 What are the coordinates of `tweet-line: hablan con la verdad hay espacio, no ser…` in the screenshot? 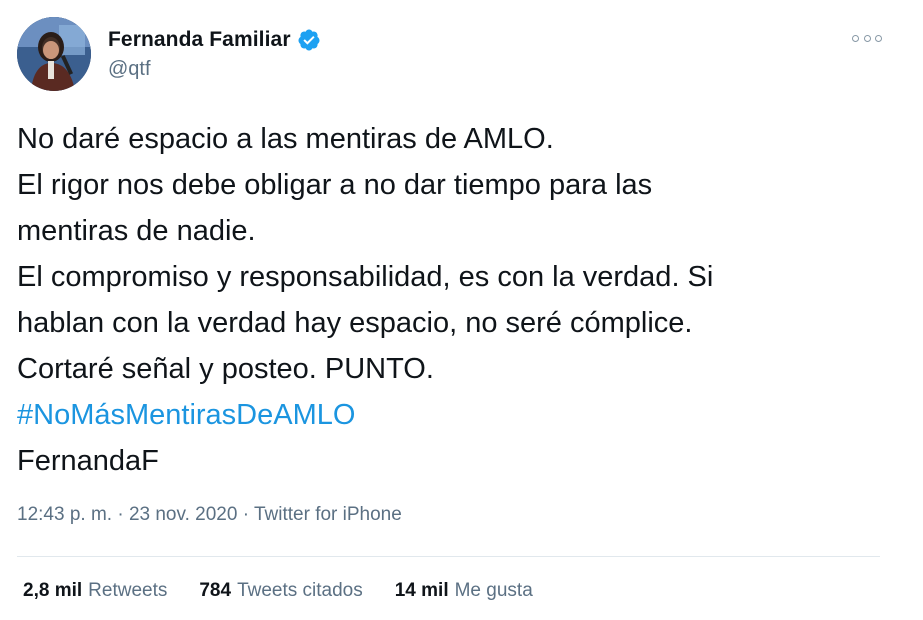 It's located at (355, 323).